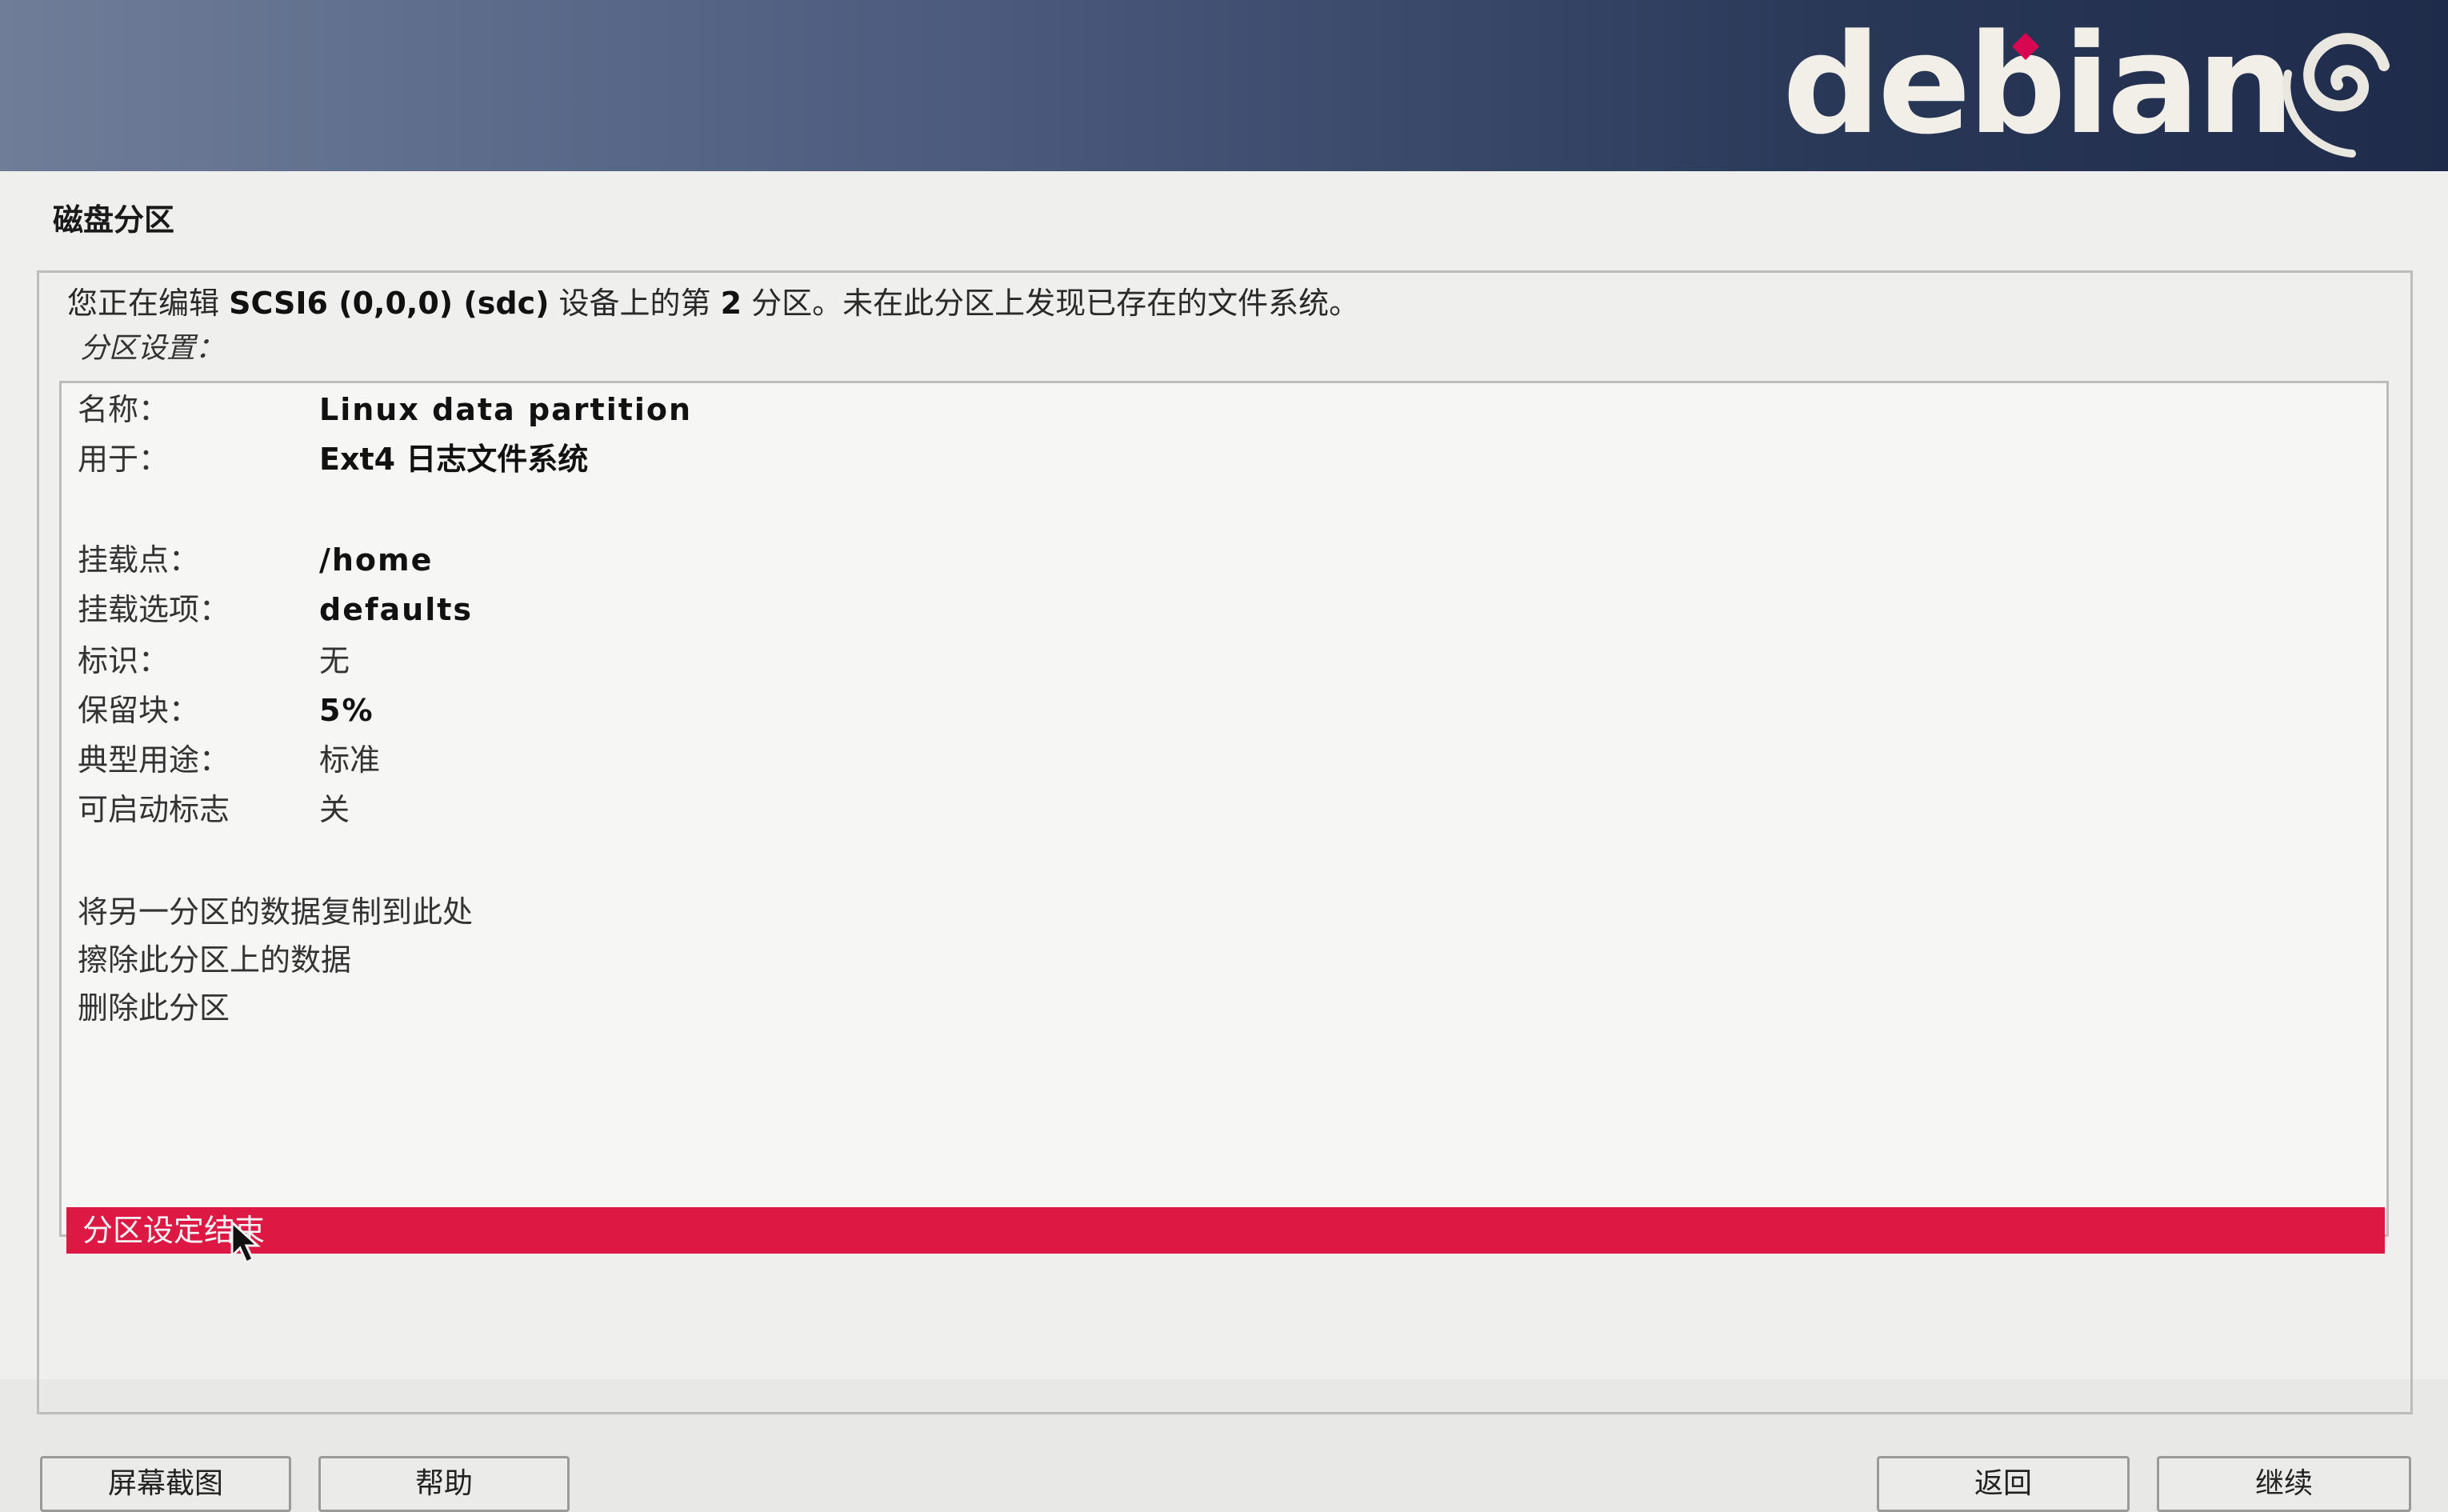 This screenshot has width=2448, height=1512. What do you see at coordinates (2038, 84) in the screenshot?
I see `debian-logo-text: debian` at bounding box center [2038, 84].